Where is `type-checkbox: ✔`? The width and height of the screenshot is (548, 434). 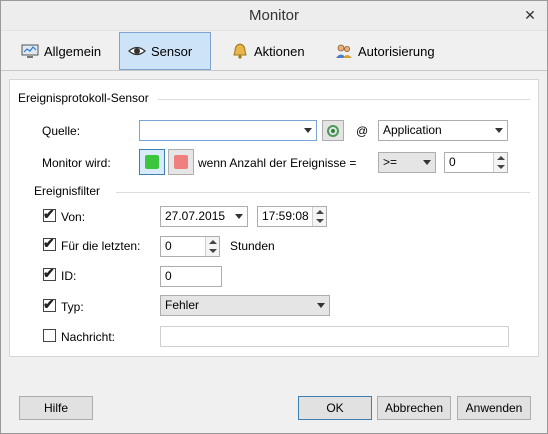 type-checkbox: ✔ is located at coordinates (49, 304).